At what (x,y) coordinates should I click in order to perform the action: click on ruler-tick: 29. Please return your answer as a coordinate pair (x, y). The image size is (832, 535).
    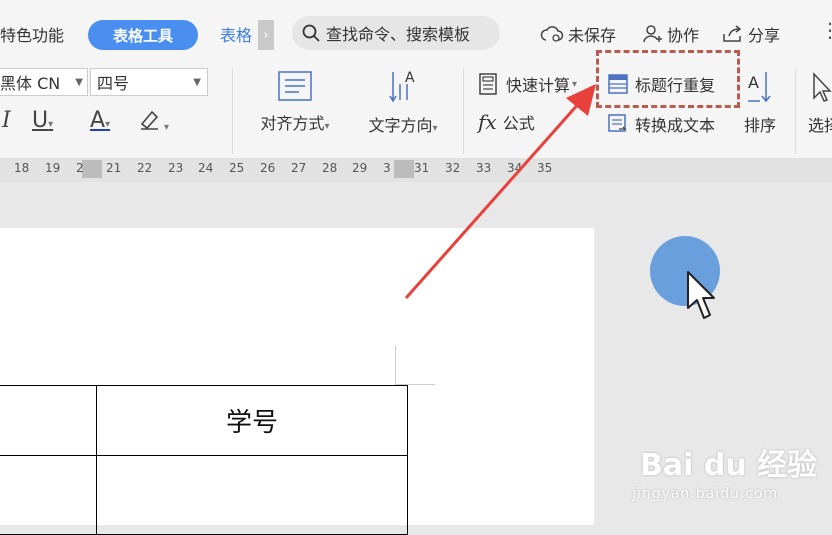
    Looking at the image, I should click on (360, 168).